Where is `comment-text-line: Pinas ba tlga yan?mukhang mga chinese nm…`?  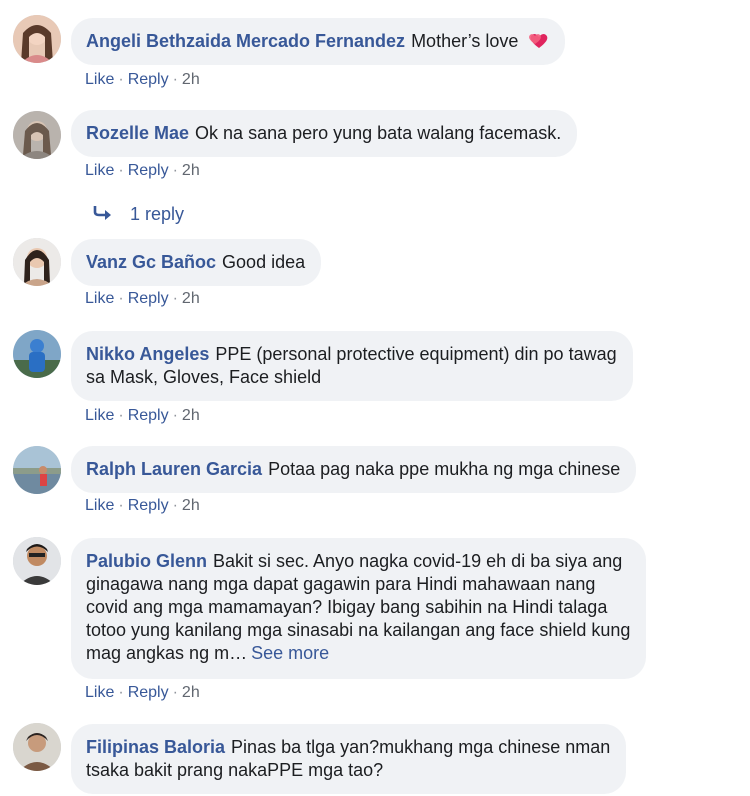
comment-text-line: Pinas ba tlga yan?mukhang mga chinese nm… is located at coordinates (421, 747).